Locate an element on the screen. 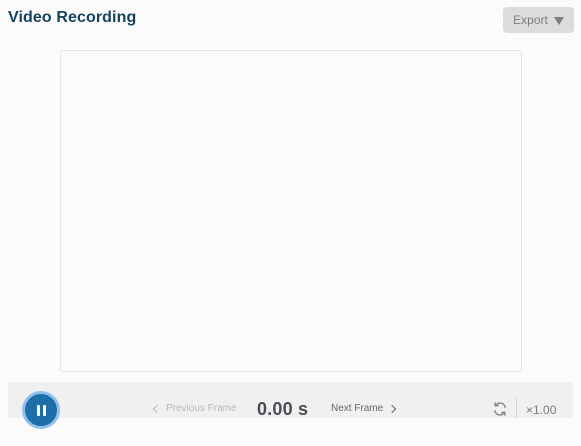 Image resolution: width=581 pixels, height=446 pixels. playback-speed: ×1.00 is located at coordinates (541, 410).